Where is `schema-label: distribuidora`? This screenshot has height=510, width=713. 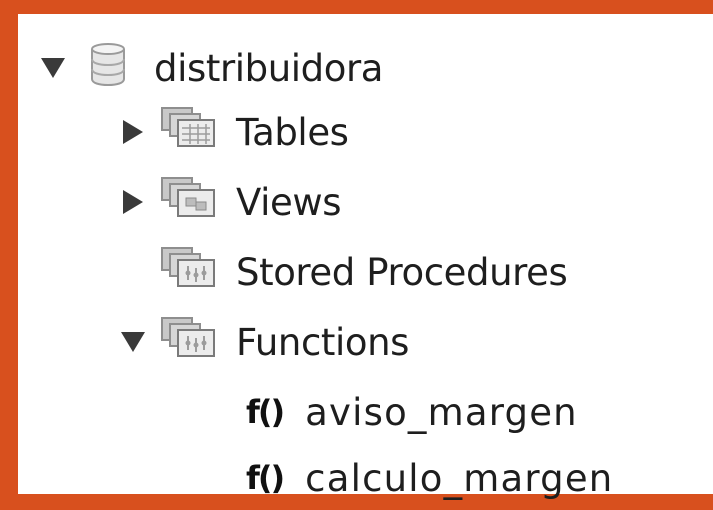 schema-label: distribuidora is located at coordinates (268, 68).